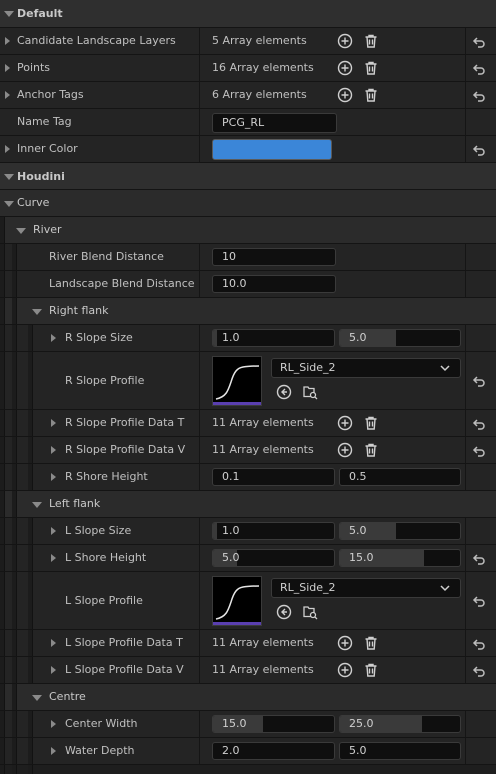 The height and width of the screenshot is (774, 496). What do you see at coordinates (400, 338) in the screenshot?
I see `r-slope-size-max-input: 5.0` at bounding box center [400, 338].